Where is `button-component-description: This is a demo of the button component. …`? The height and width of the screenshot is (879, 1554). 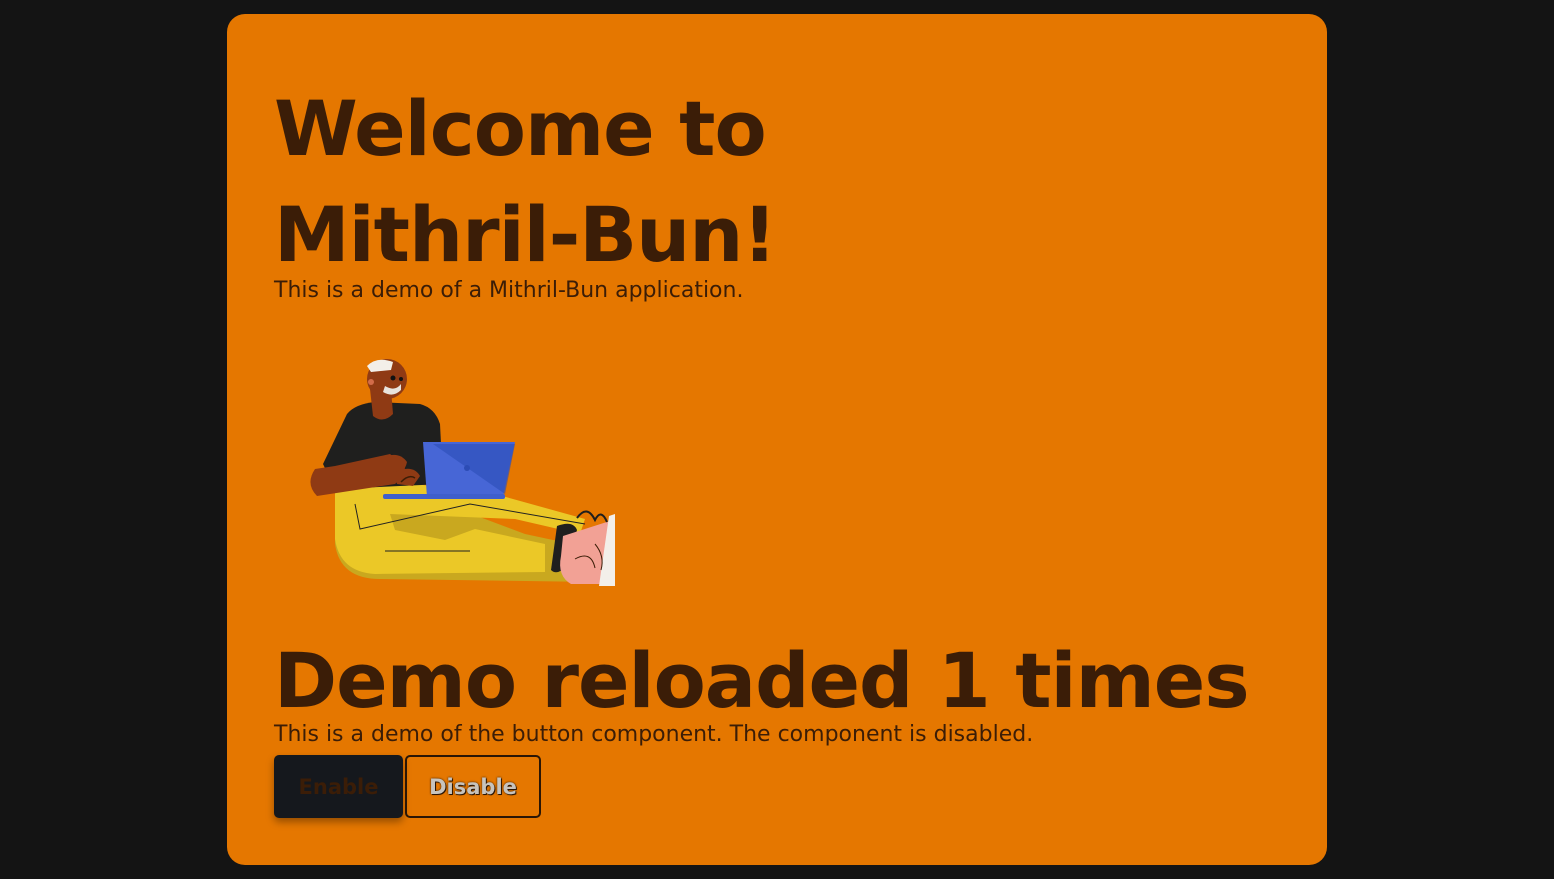 button-component-description: This is a demo of the button component. … is located at coordinates (654, 734).